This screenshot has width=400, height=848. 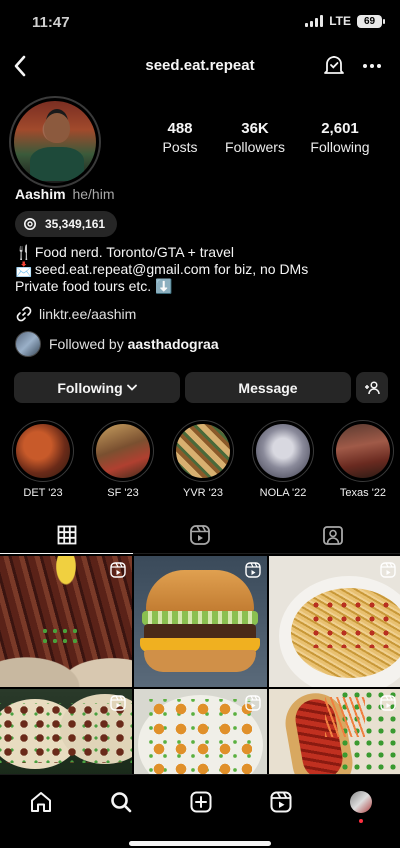 I want to click on highlight-item: NOLA '22, so click(x=283, y=459).